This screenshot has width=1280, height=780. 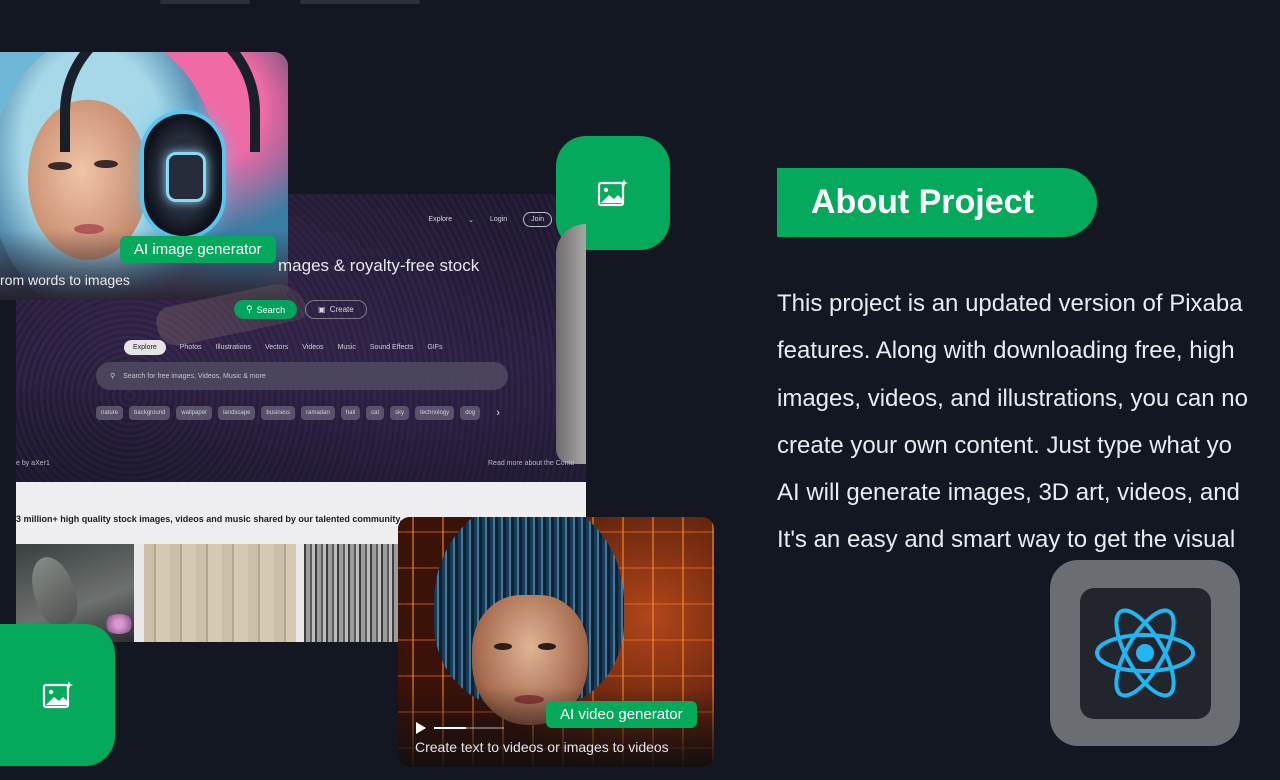 What do you see at coordinates (379, 265) in the screenshot?
I see `mockup-headline: mages & royalty-free stock` at bounding box center [379, 265].